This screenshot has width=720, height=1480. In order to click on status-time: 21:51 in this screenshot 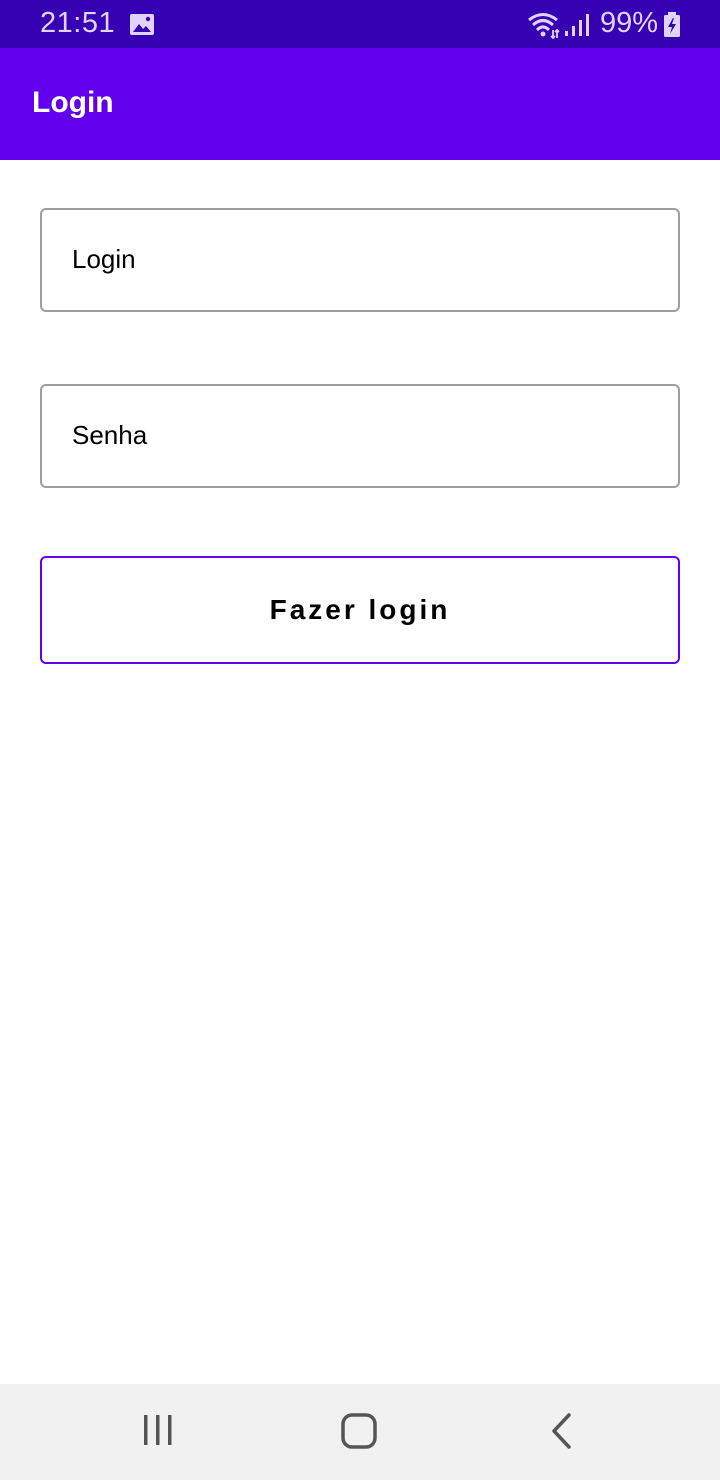, I will do `click(78, 23)`.